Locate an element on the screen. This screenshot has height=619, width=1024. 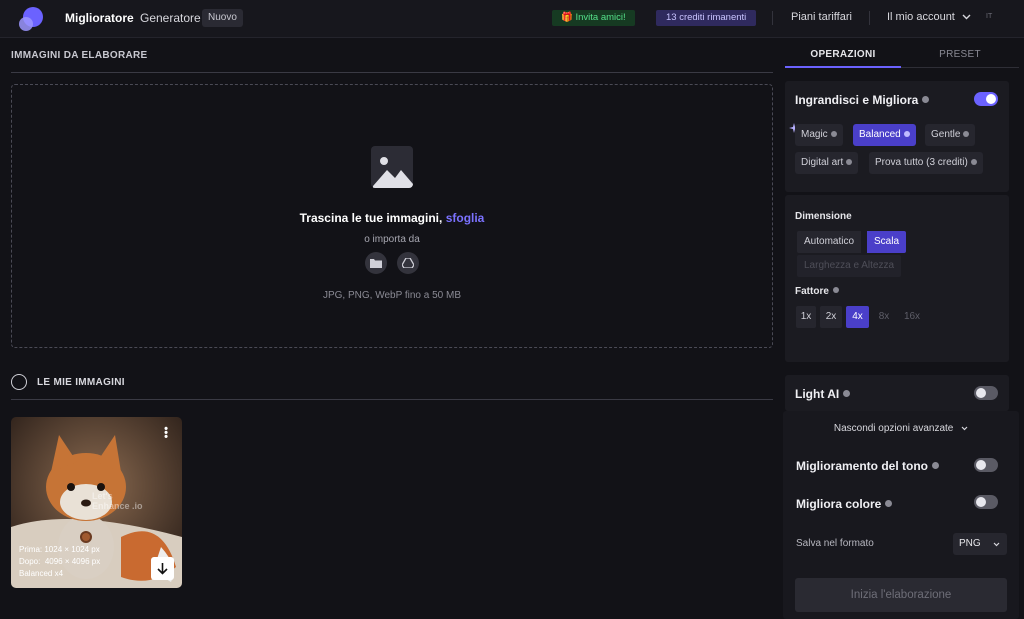
factor-4x: 4x is located at coordinates (857, 317).